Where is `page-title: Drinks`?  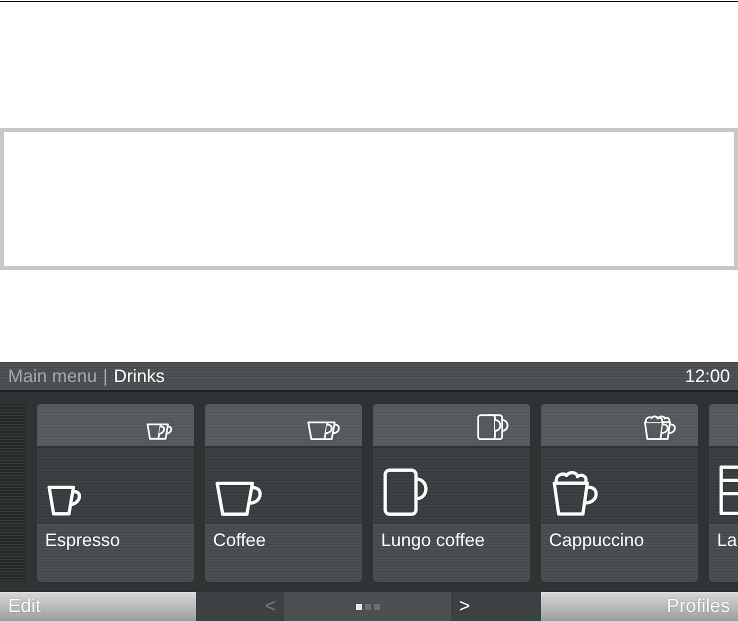 page-title: Drinks is located at coordinates (139, 376).